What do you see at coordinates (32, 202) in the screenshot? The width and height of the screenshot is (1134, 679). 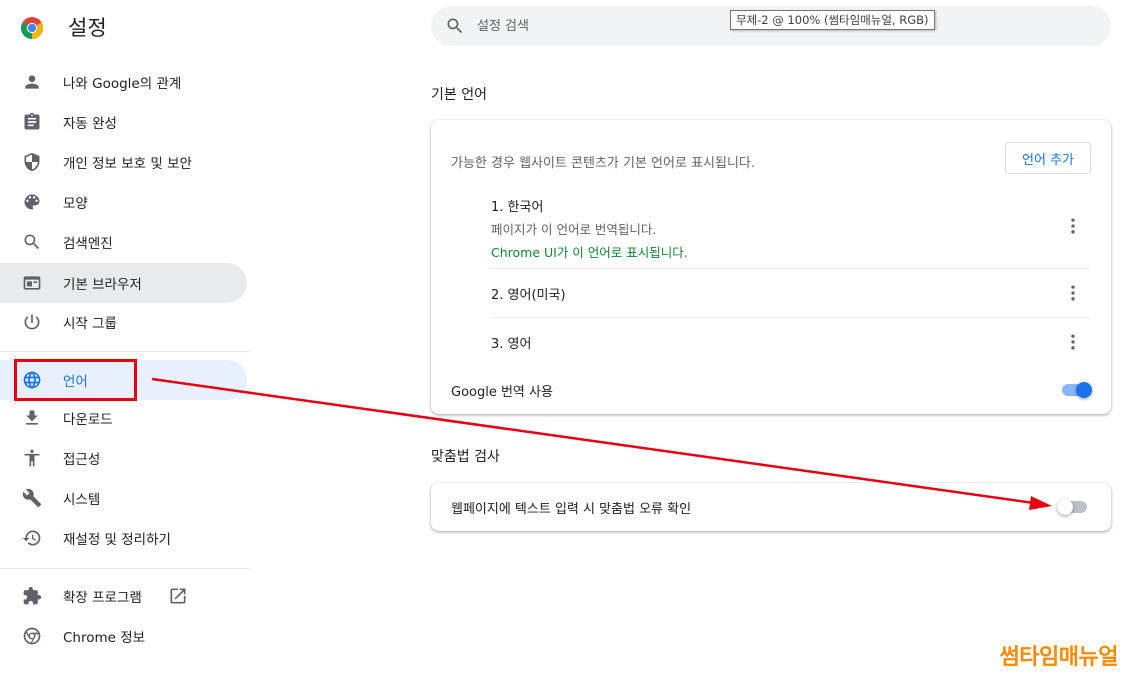 I see `palette-icon` at bounding box center [32, 202].